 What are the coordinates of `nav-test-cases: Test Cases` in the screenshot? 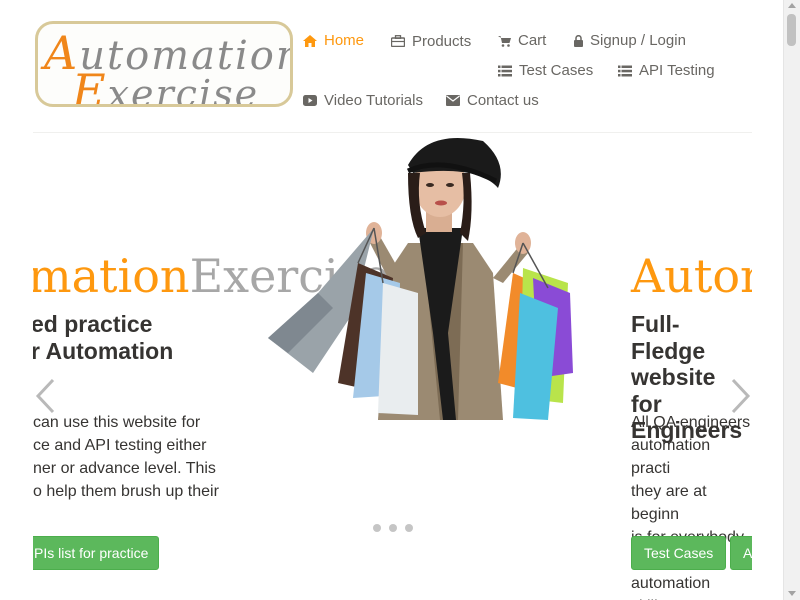 It's located at (545, 70).